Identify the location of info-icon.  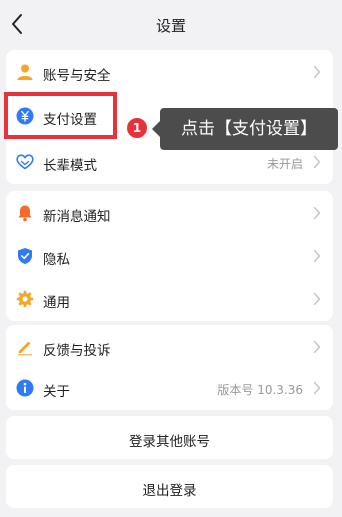
(25, 388).